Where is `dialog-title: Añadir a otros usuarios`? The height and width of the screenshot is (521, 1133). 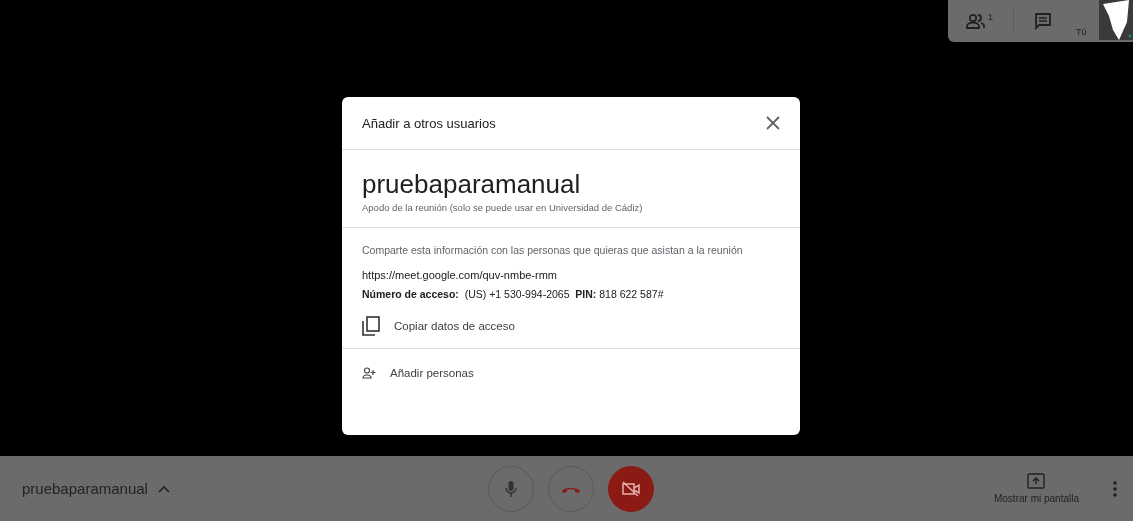 dialog-title: Añadir a otros usuarios is located at coordinates (429, 123).